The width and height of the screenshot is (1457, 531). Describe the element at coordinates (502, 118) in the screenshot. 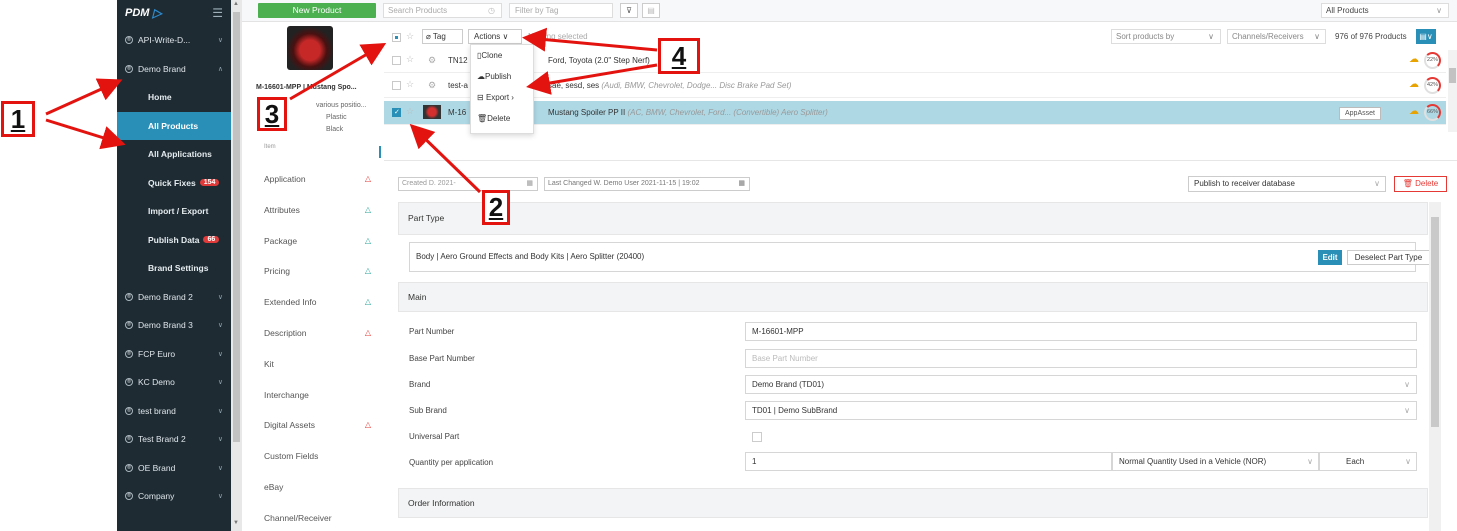

I see `menu-item-delete: 🗑Delete` at that location.